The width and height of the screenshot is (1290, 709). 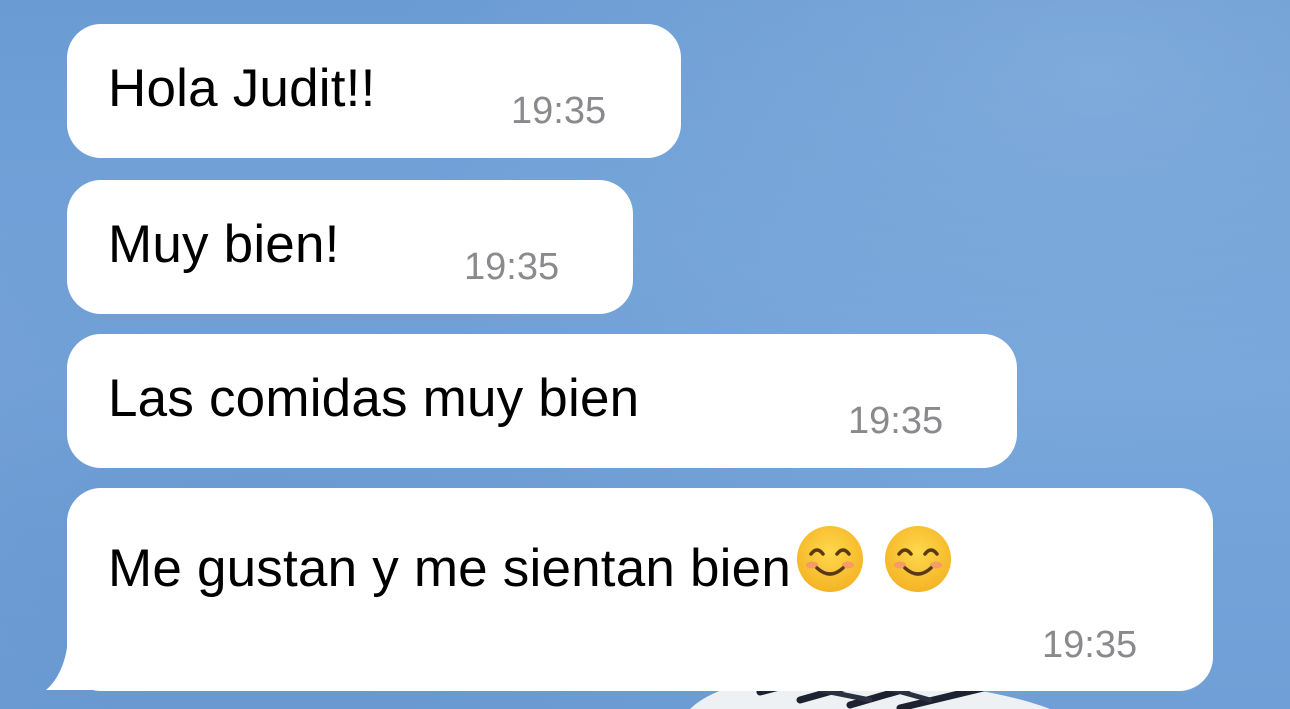 What do you see at coordinates (450, 568) in the screenshot?
I see `message-text-content: Me gustan y me sientan bien` at bounding box center [450, 568].